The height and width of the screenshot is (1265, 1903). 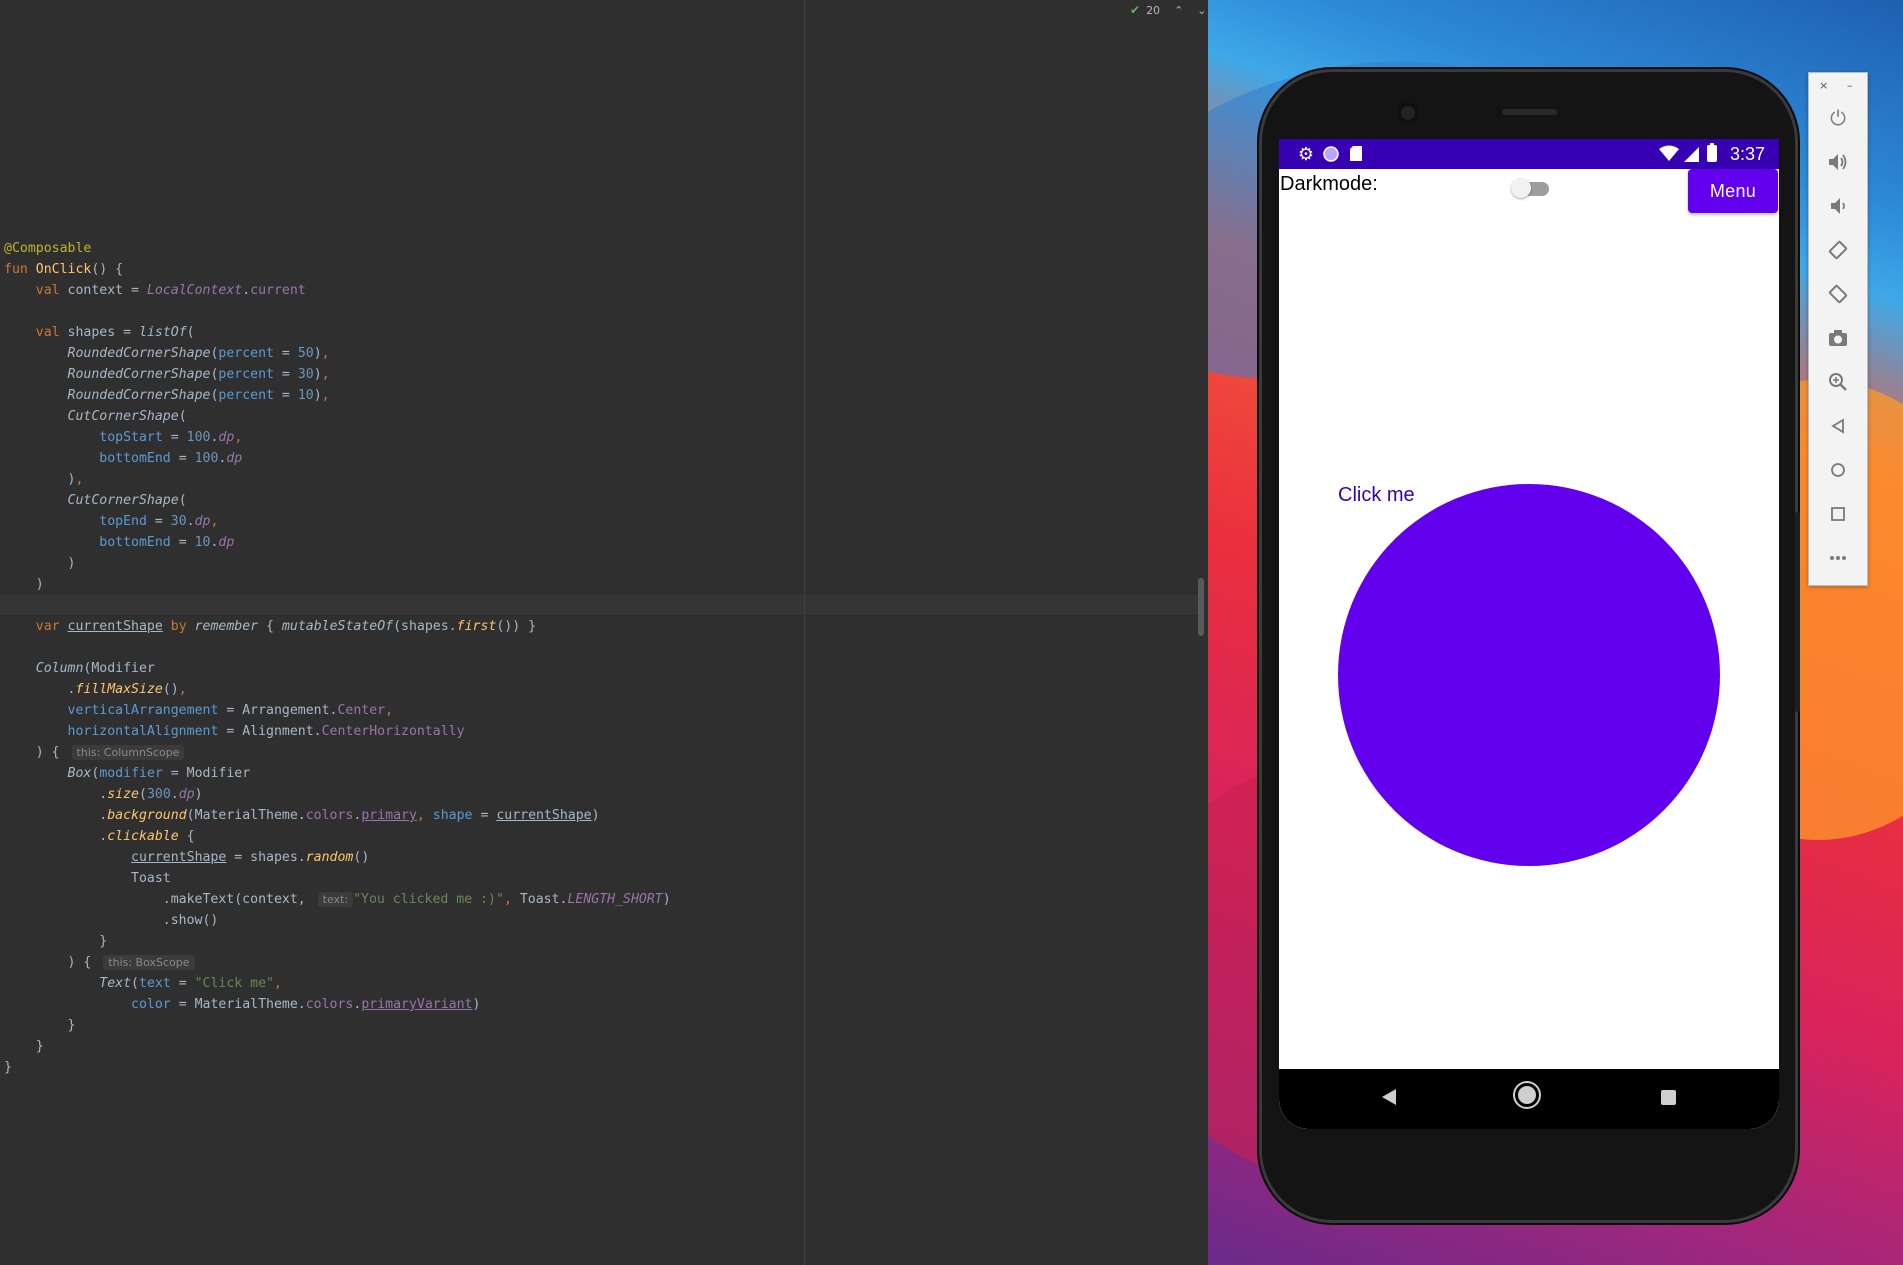 I want to click on clickable-shape-box: Click me, so click(x=1529, y=675).